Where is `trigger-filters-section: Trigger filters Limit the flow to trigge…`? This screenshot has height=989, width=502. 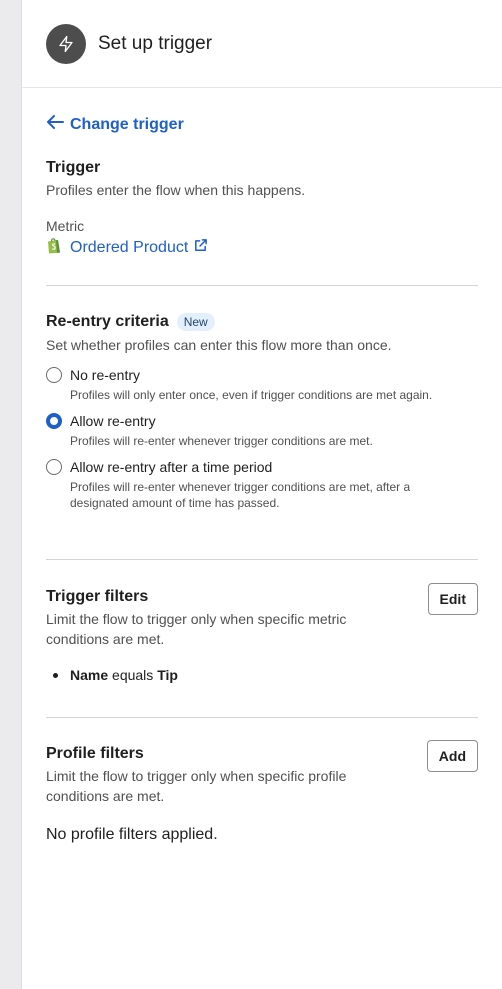
trigger-filters-section: Trigger filters Limit the flow to trigge… is located at coordinates (262, 633).